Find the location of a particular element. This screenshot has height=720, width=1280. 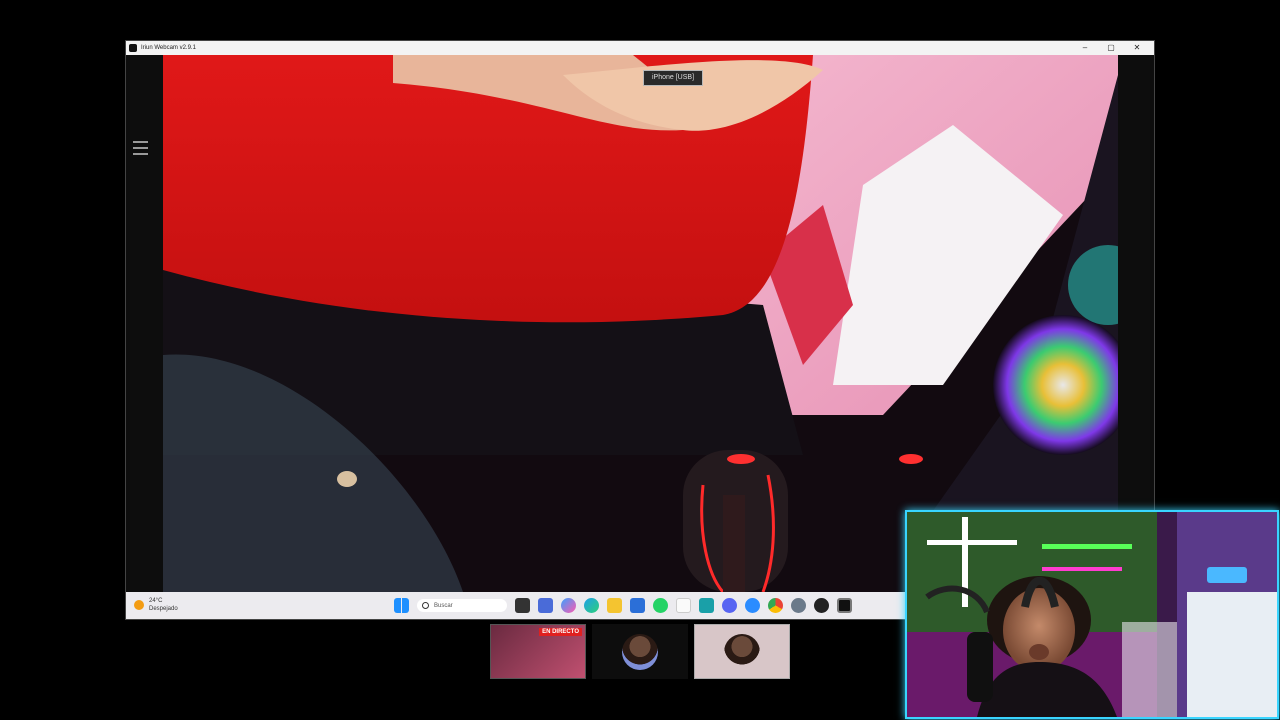

stream-scene-thumbnails: EN DIRECTO is located at coordinates (643, 651).